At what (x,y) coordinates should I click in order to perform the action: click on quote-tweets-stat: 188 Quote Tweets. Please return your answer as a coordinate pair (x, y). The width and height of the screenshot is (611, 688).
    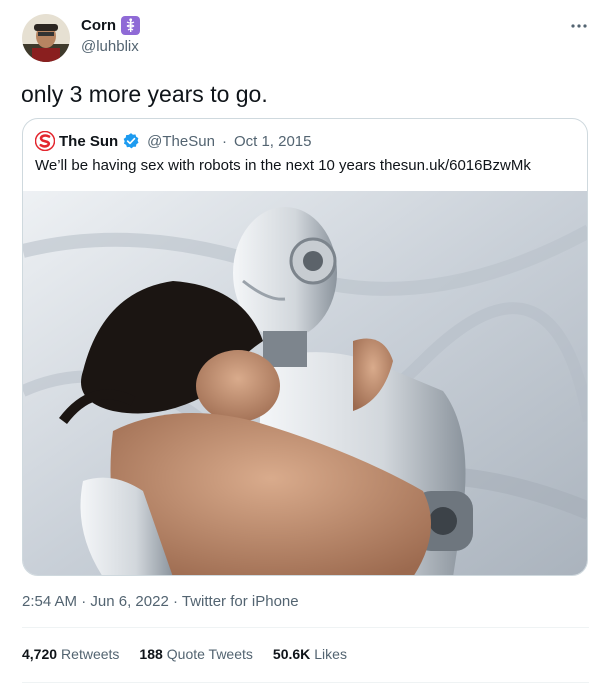
    Looking at the image, I should click on (196, 654).